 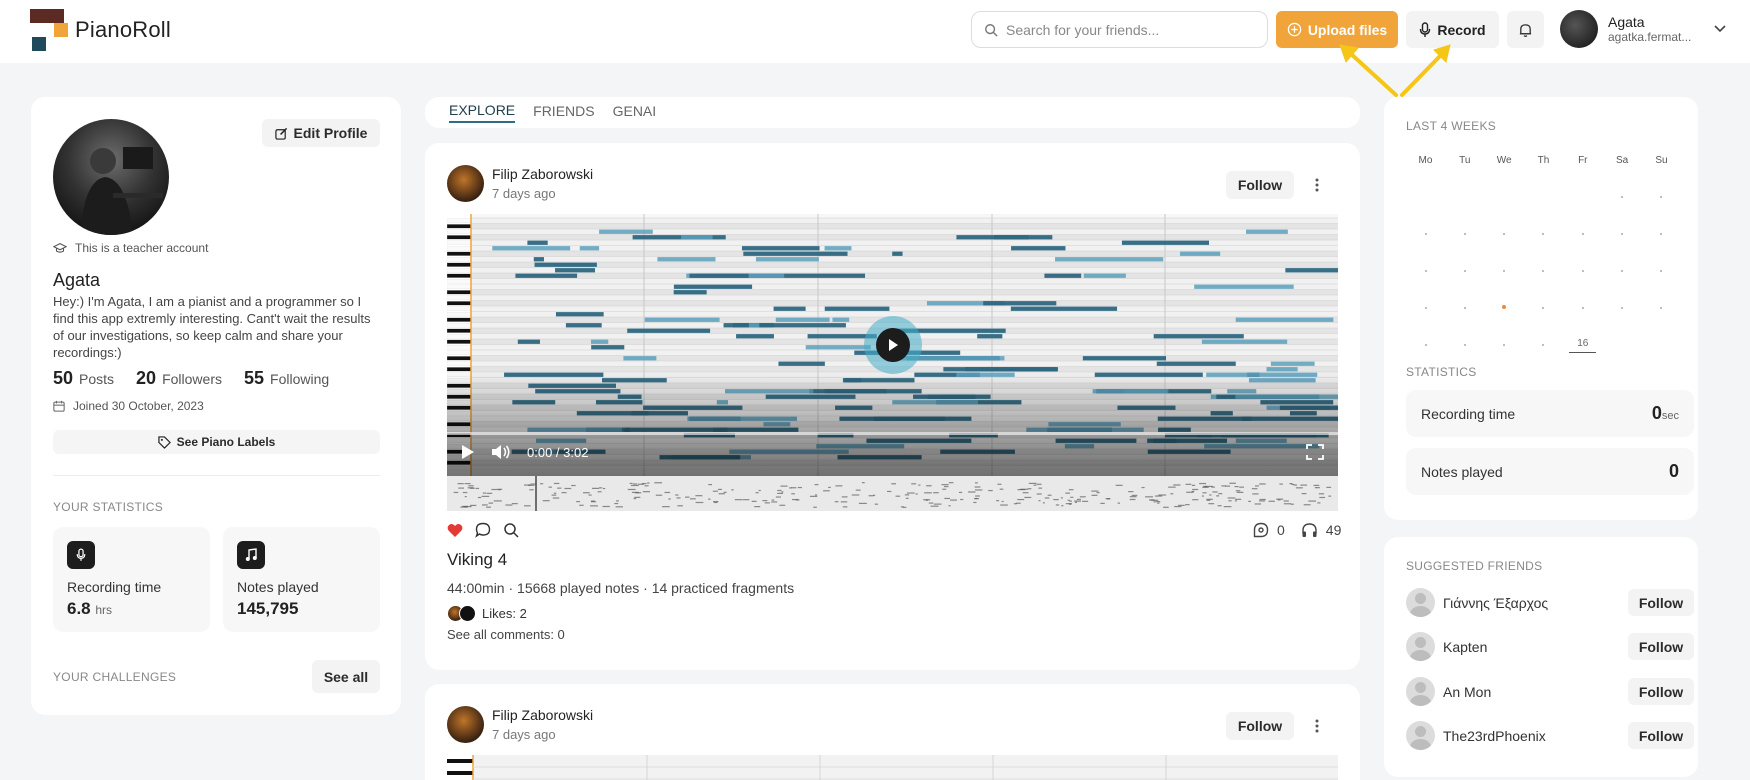 What do you see at coordinates (1315, 452) in the screenshot?
I see `fullscreen-icon` at bounding box center [1315, 452].